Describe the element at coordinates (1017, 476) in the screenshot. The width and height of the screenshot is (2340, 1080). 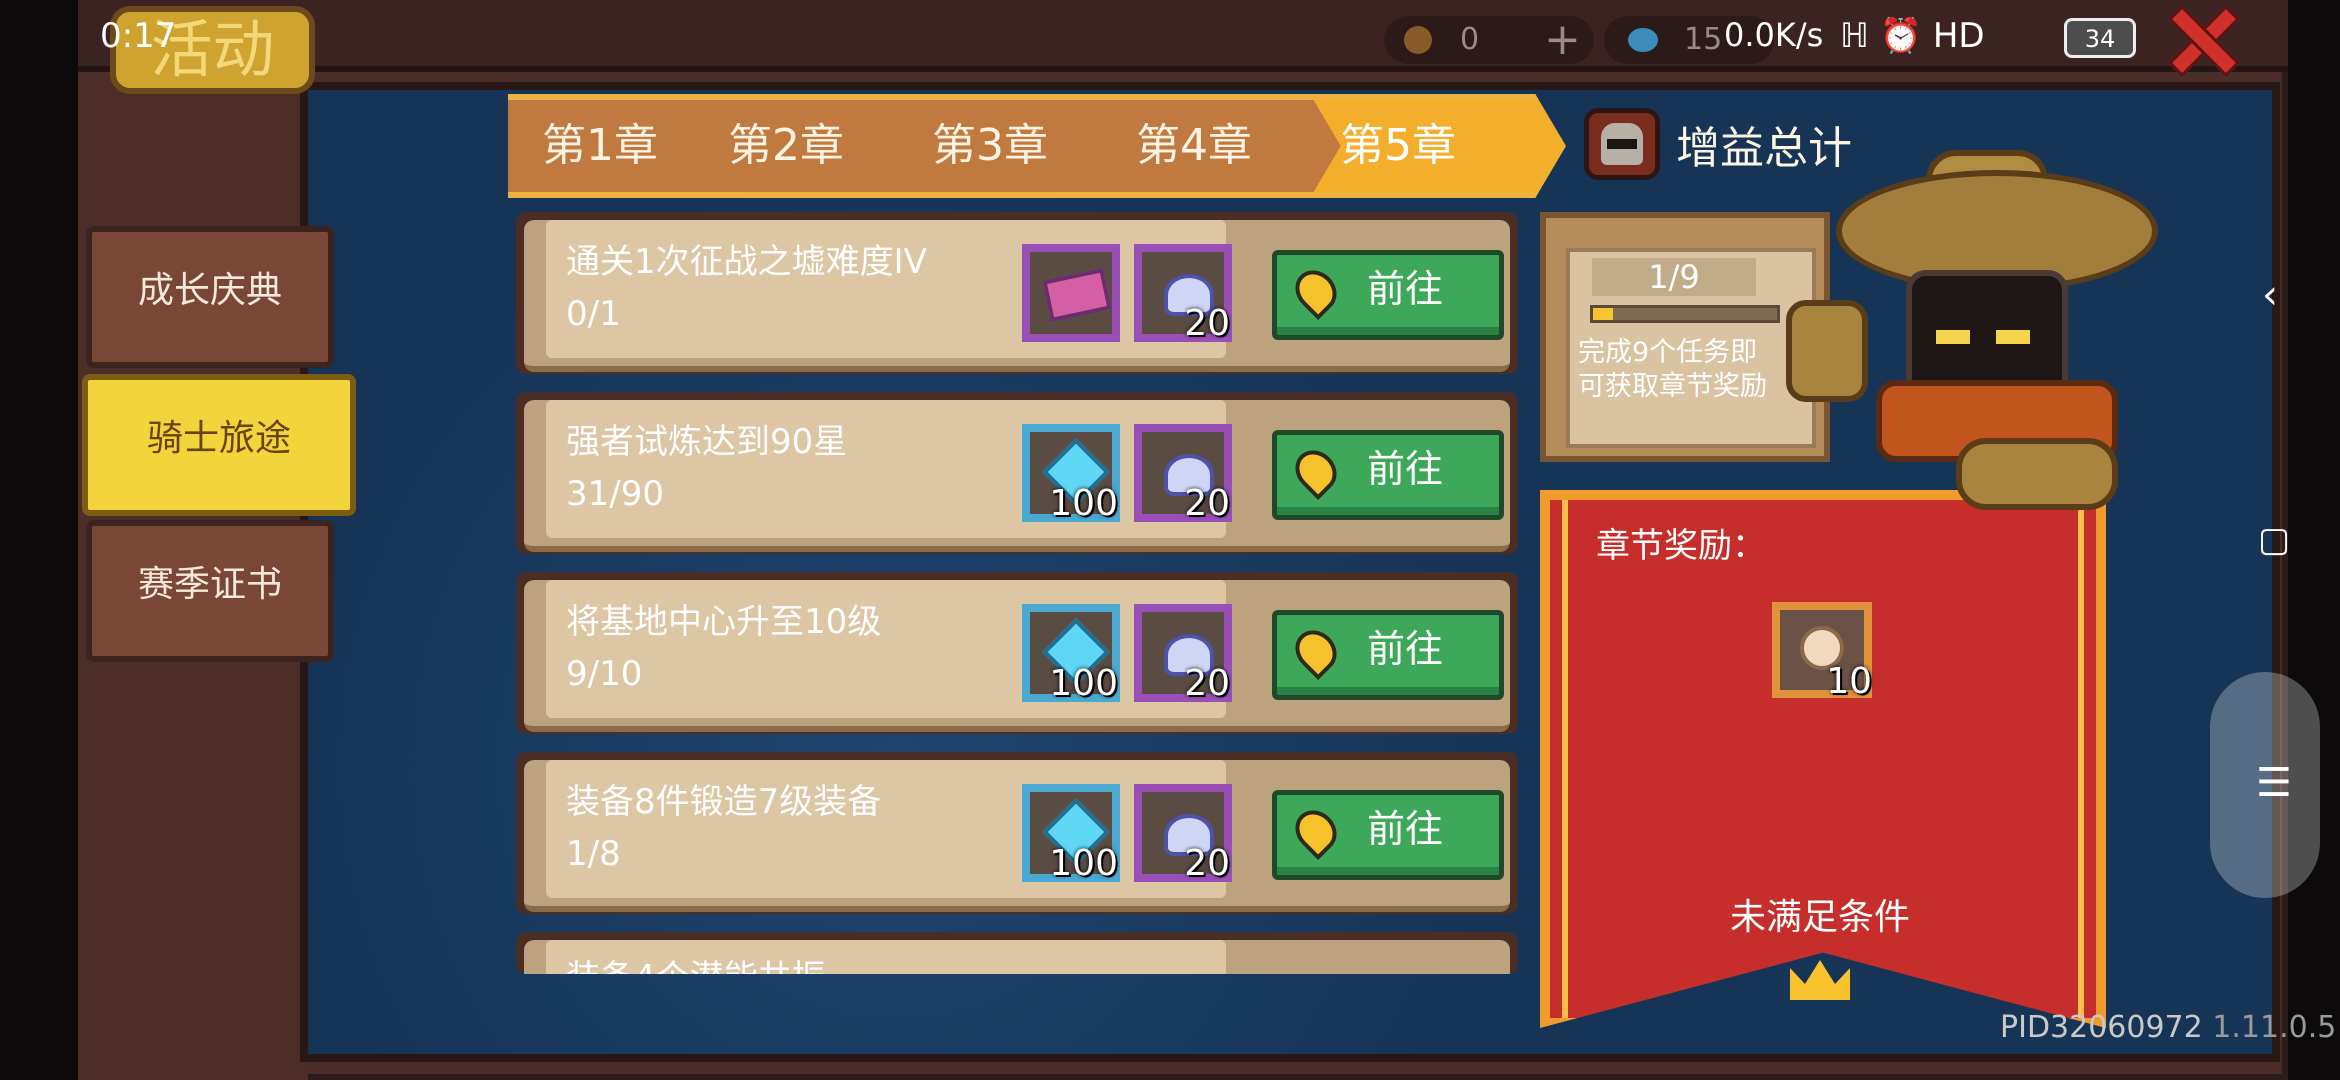
I see `task-card: 强者试炼达到90星 31/90 100 20 前往` at that location.